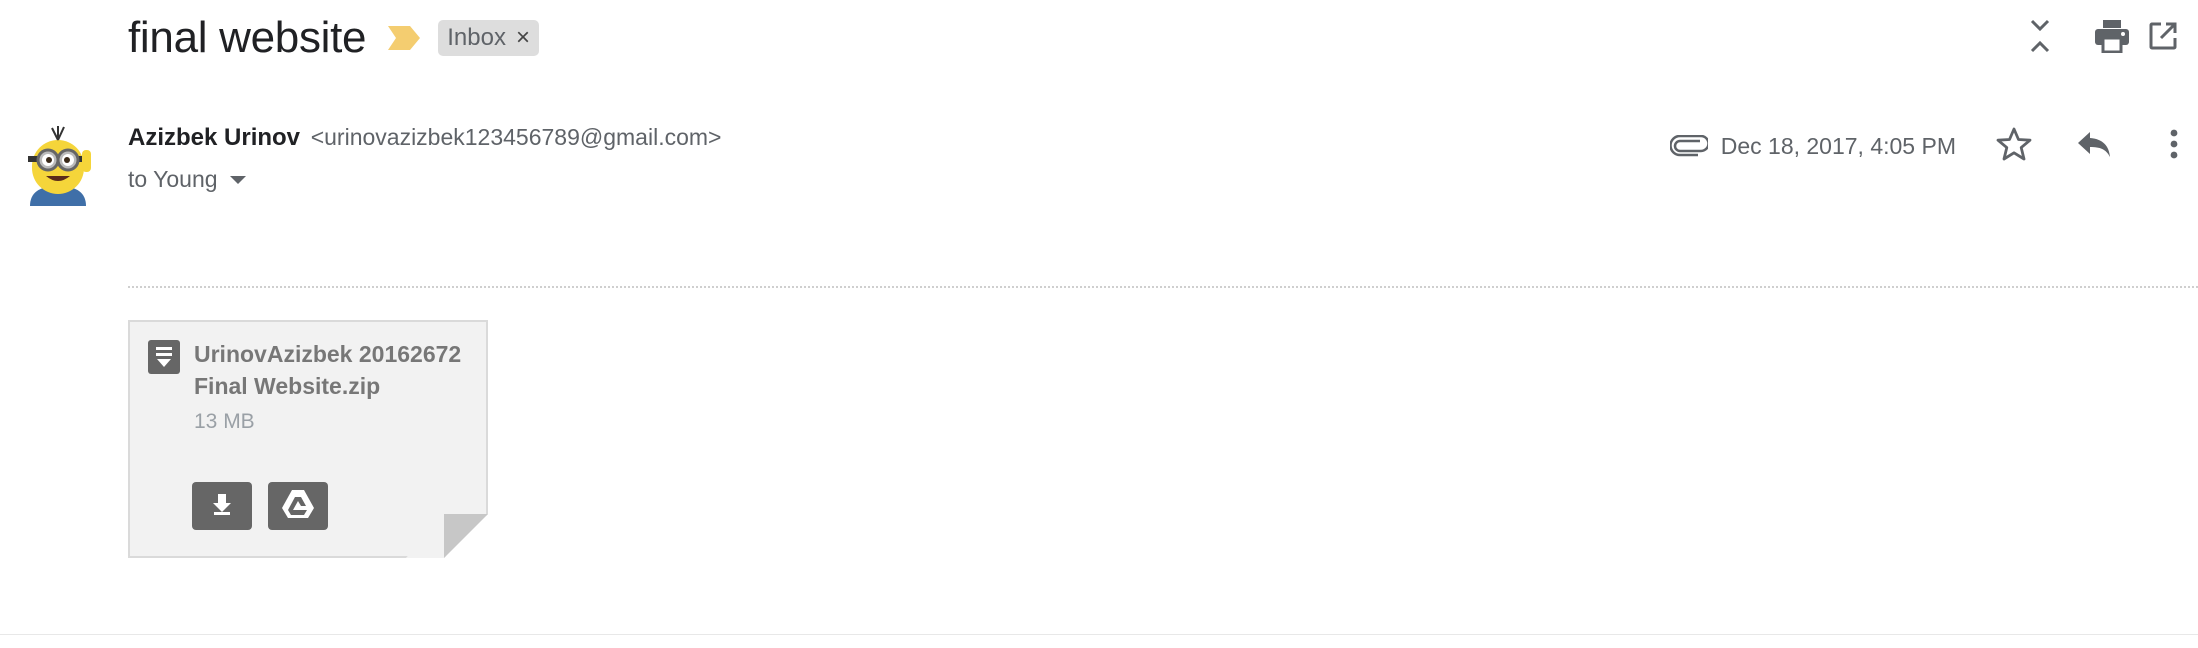  I want to click on thread-actions, so click(2101, 38).